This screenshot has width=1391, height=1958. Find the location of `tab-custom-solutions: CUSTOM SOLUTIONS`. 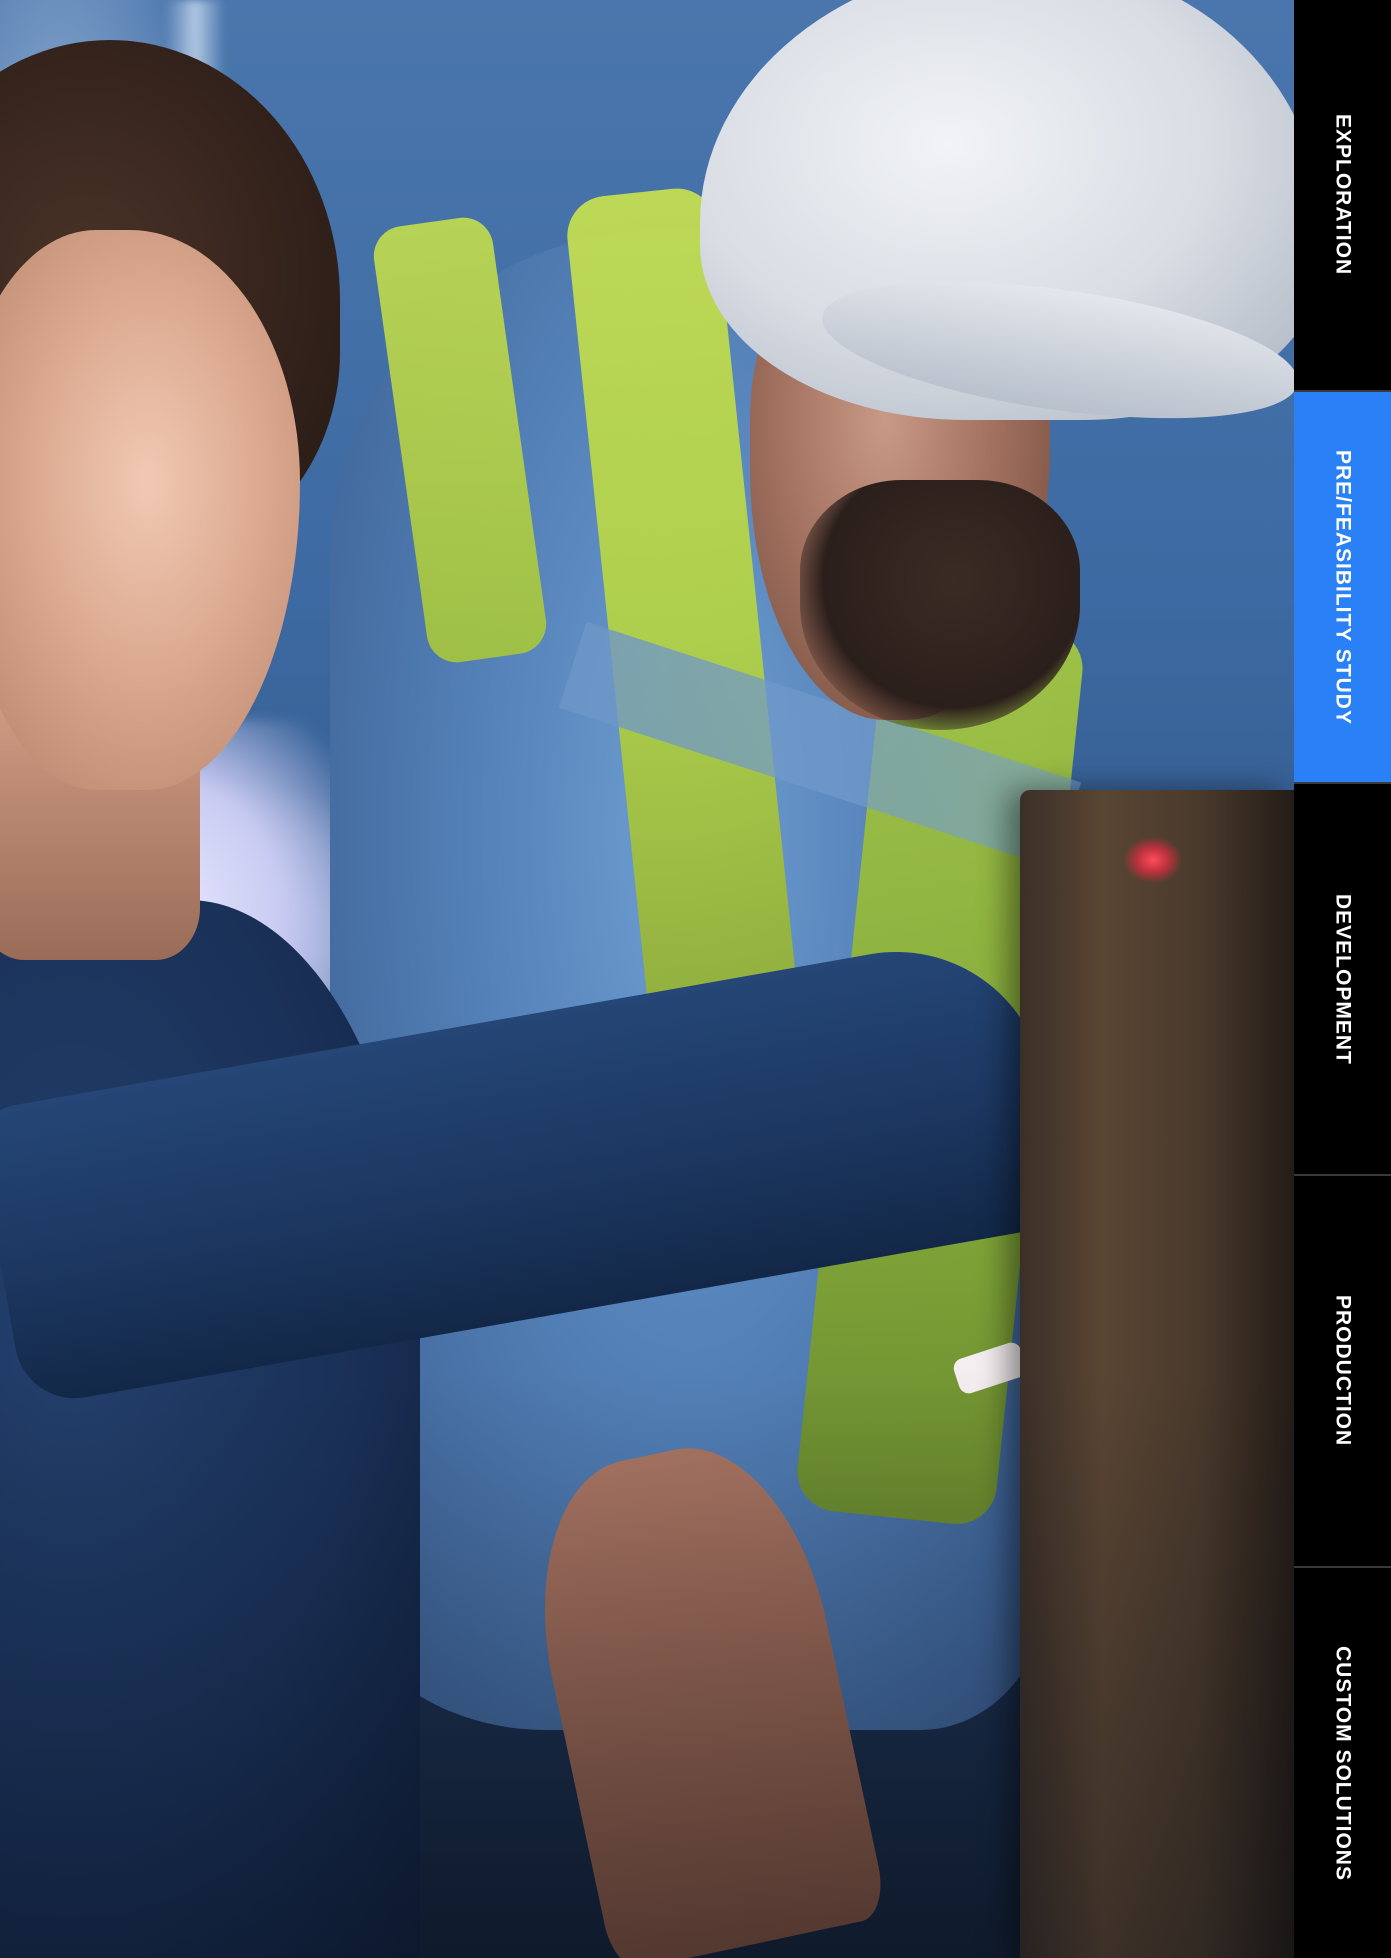

tab-custom-solutions: CUSTOM SOLUTIONS is located at coordinates (1342, 1763).